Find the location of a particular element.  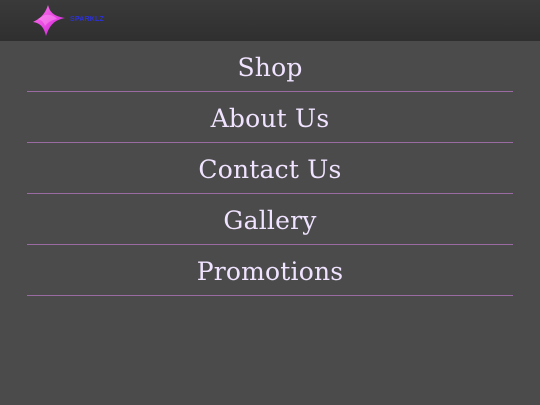

menu-item-contact-us: Contact Us is located at coordinates (270, 168).